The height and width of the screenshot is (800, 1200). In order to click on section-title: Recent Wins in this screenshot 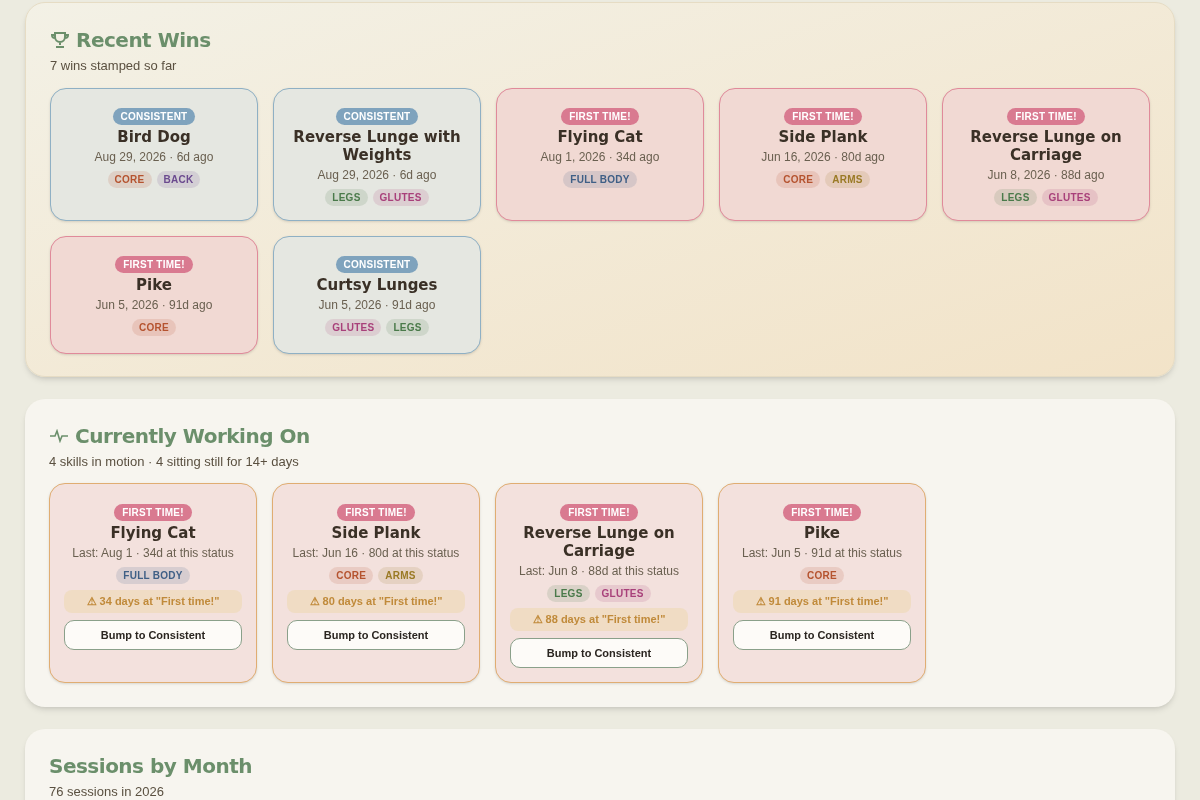, I will do `click(143, 40)`.